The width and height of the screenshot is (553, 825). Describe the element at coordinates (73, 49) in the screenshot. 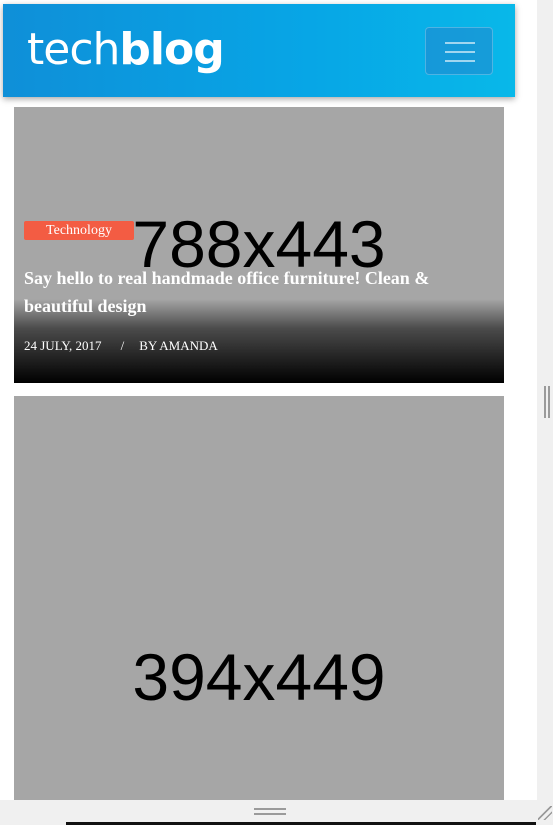

I see `logo-text-light: tech` at that location.